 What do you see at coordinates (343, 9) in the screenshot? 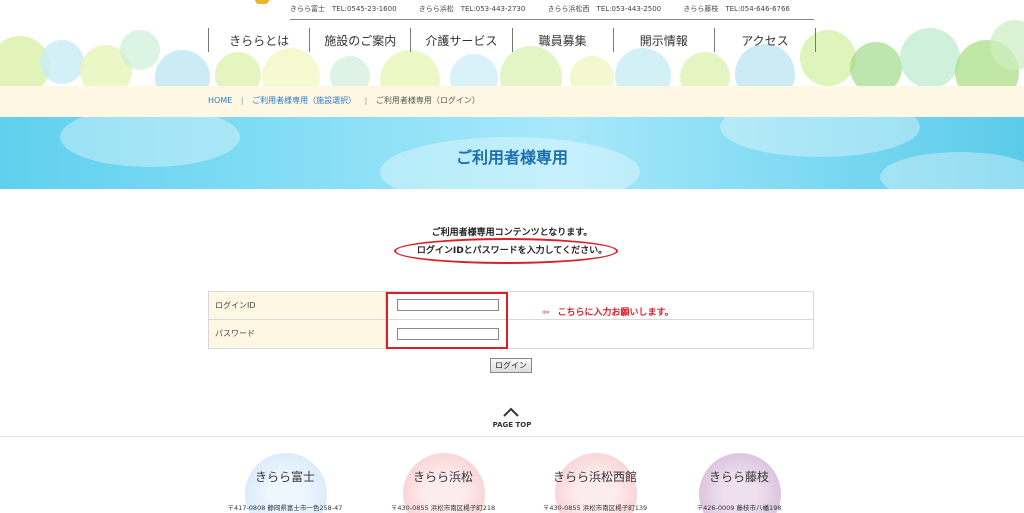
I see `contact-item: きらら富士 TEL:0545-23-1600` at bounding box center [343, 9].